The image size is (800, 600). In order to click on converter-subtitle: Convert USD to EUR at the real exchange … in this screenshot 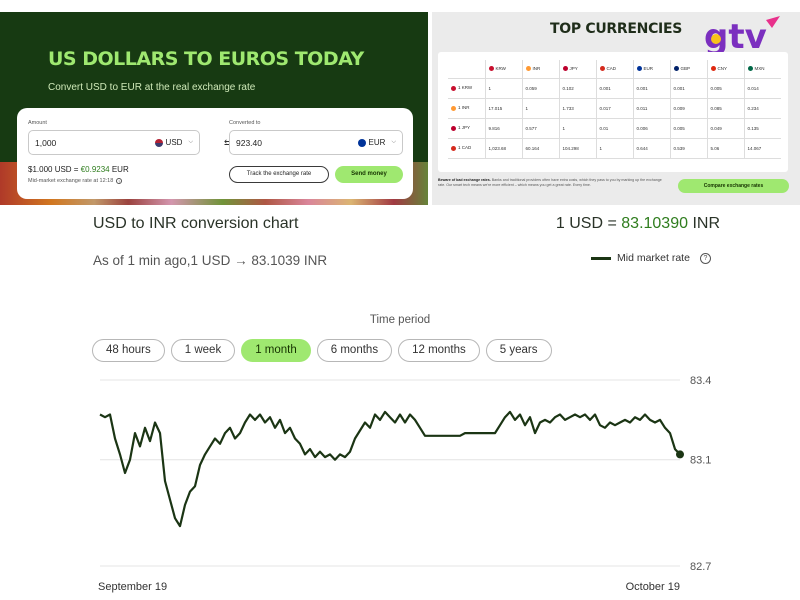, I will do `click(152, 87)`.